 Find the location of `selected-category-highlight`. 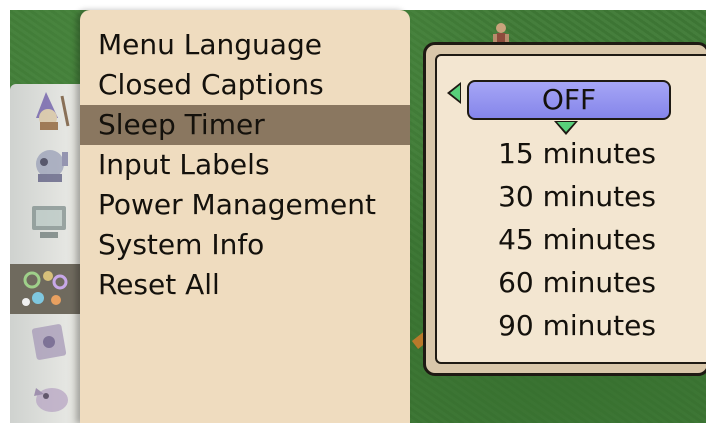

selected-category-highlight is located at coordinates (50, 289).